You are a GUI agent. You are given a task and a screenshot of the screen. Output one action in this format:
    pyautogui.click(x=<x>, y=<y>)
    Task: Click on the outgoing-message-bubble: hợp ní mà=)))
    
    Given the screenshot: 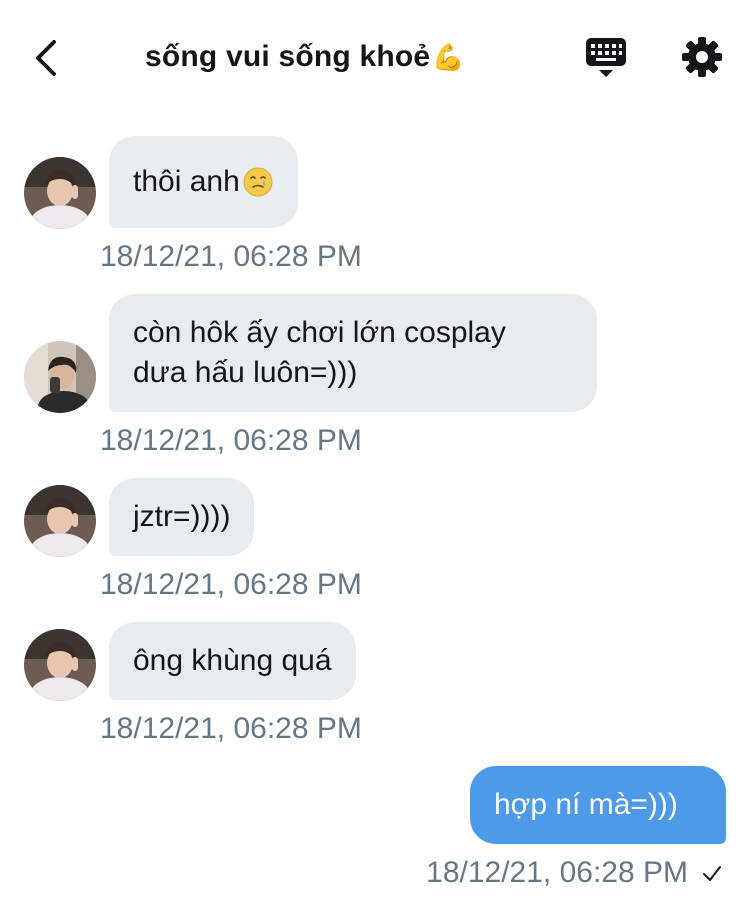 What is the action you would take?
    pyautogui.click(x=598, y=805)
    